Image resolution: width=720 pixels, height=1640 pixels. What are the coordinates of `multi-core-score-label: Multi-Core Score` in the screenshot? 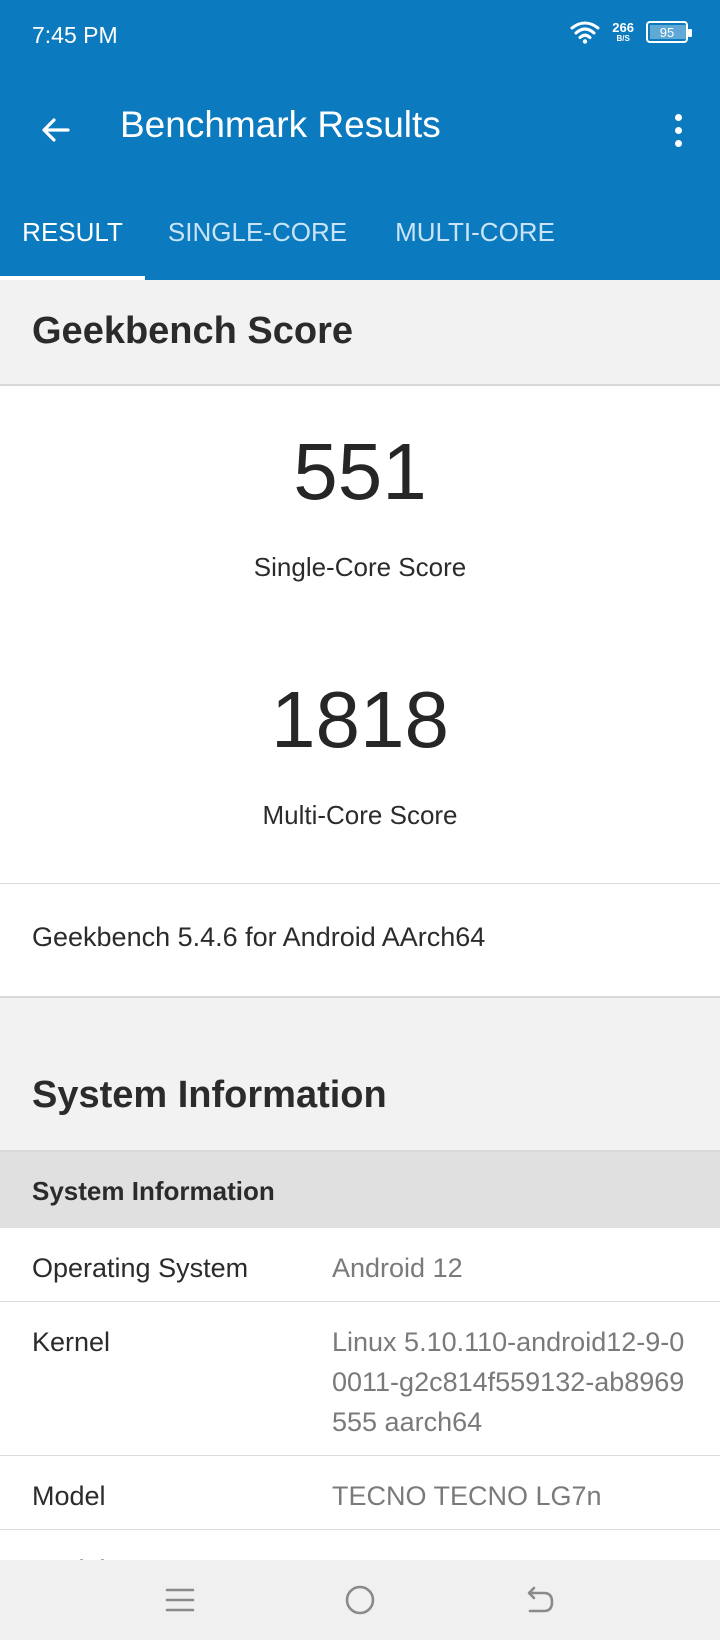 It's located at (360, 815).